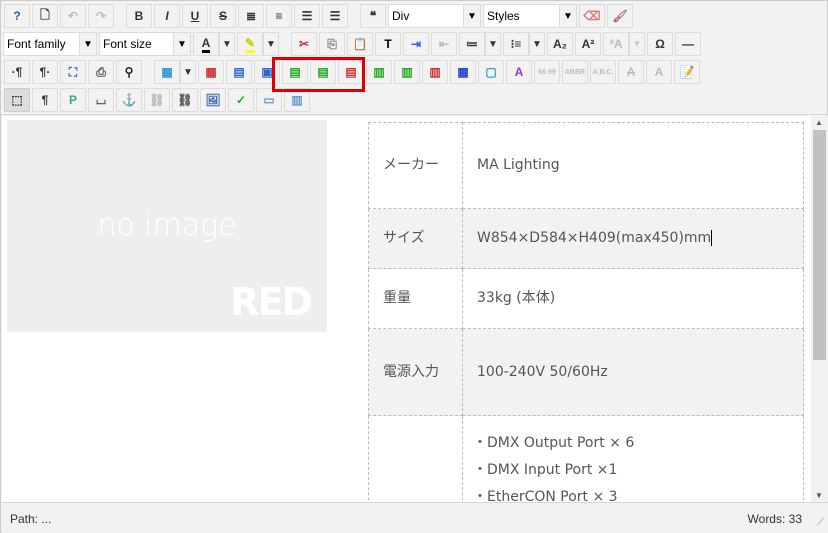  Describe the element at coordinates (575, 72) in the screenshot. I see `abbr-button: ABBR` at that location.